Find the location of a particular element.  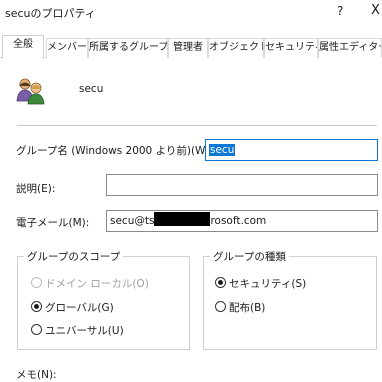

email-label: 電子メール(M): is located at coordinates (53, 223).